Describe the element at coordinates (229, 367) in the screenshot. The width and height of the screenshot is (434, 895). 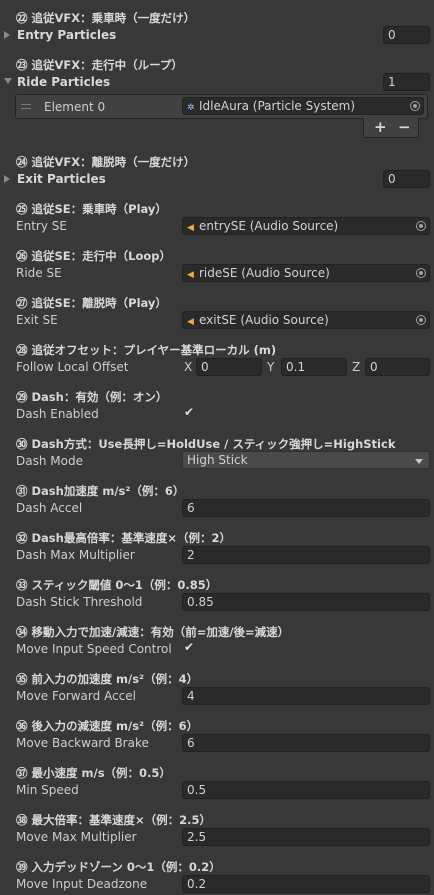
I see `offset-x-field: 0` at that location.